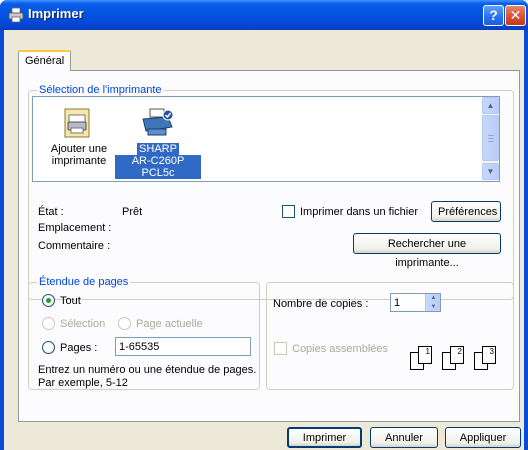 This screenshot has height=450, width=528. What do you see at coordinates (321, 304) in the screenshot?
I see `copies-count-label: Nombre de copies :` at bounding box center [321, 304].